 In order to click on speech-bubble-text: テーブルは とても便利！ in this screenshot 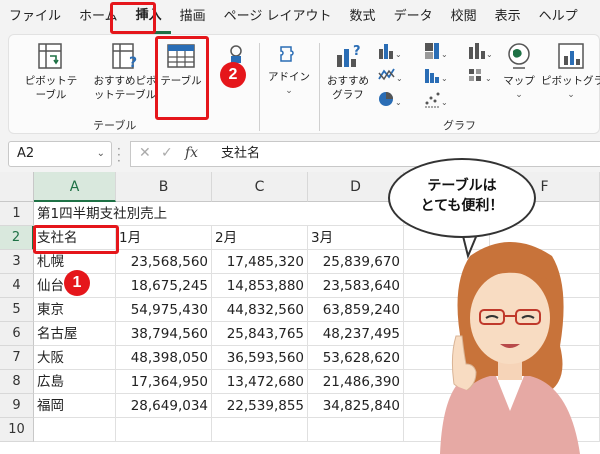, I will do `click(462, 196)`.